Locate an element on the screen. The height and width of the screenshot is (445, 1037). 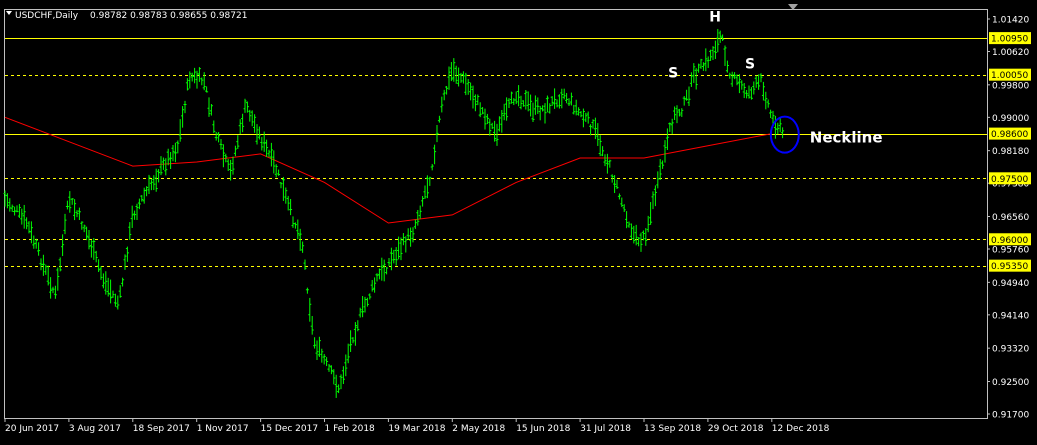
neckline-label: Neckline is located at coordinates (846, 138).